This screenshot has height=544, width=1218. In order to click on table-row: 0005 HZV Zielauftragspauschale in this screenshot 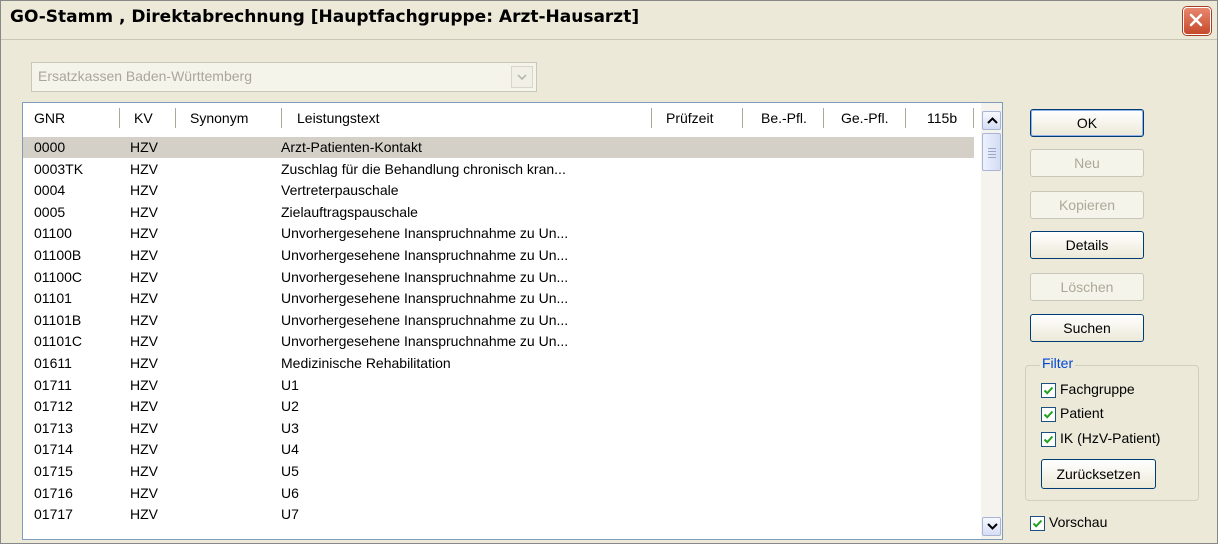, I will do `click(498, 212)`.